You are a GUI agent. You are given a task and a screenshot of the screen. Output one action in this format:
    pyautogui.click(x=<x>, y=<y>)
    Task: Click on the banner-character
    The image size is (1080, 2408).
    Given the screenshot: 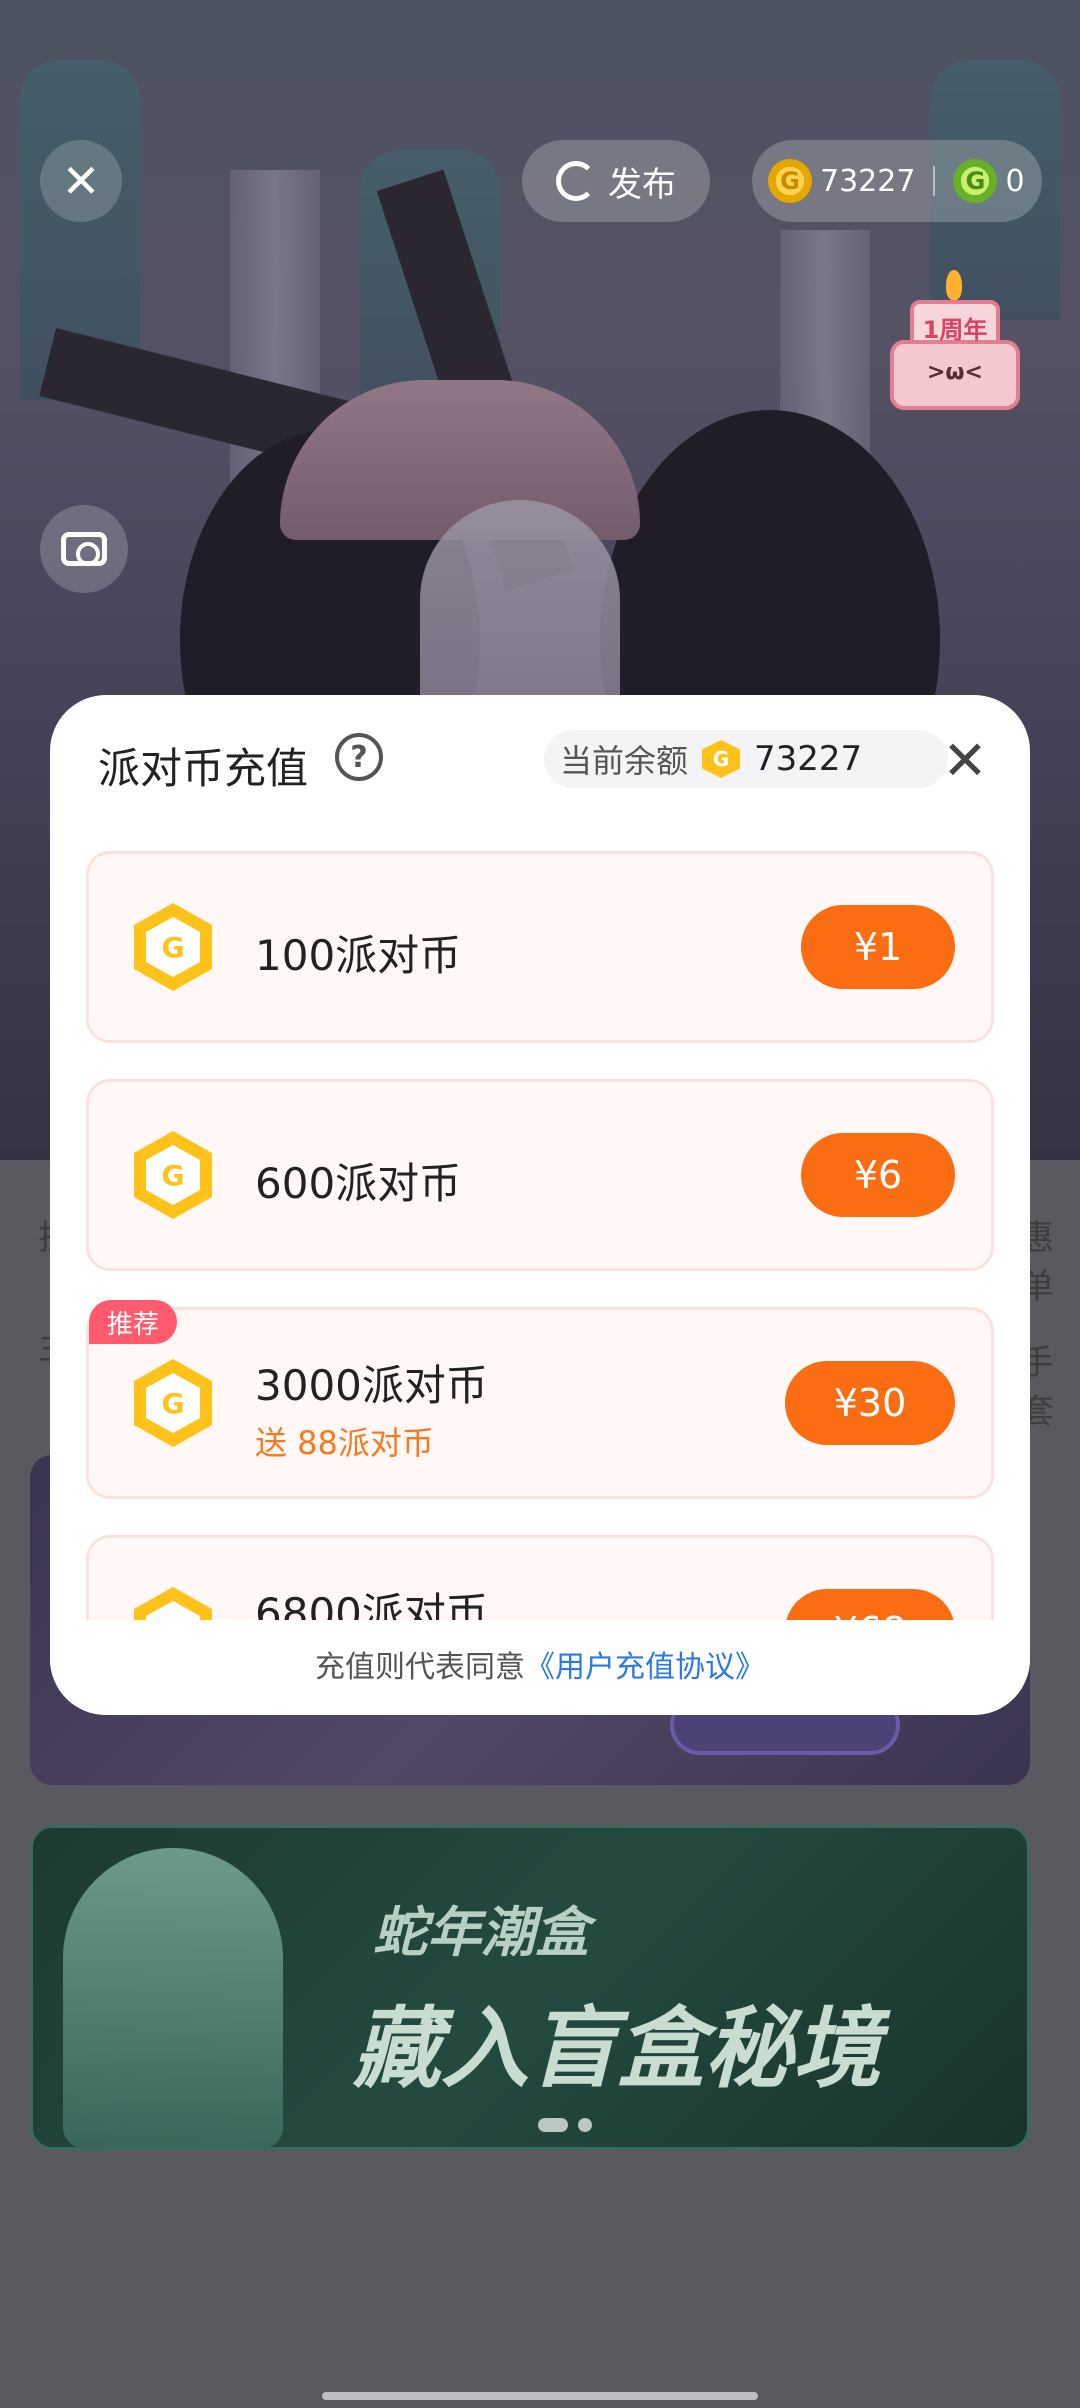 What is the action you would take?
    pyautogui.click(x=173, y=1997)
    